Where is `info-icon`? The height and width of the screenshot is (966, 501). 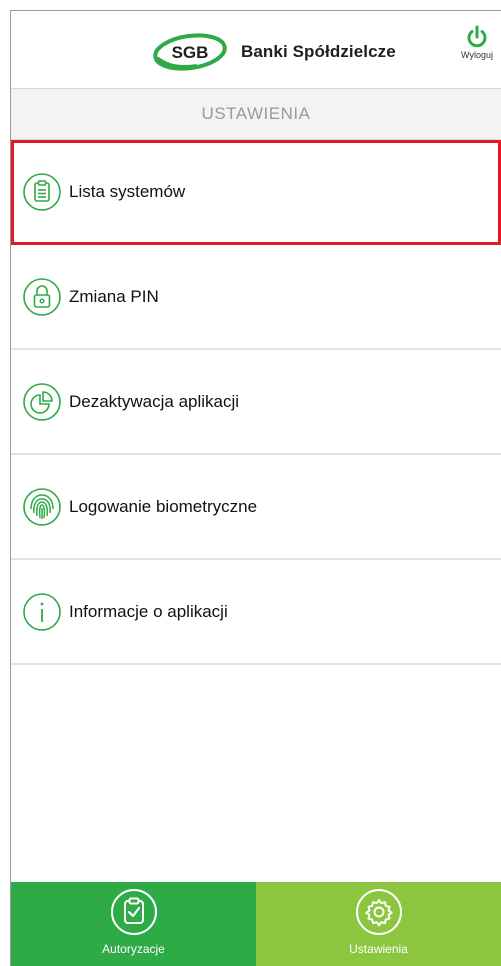 info-icon is located at coordinates (42, 612).